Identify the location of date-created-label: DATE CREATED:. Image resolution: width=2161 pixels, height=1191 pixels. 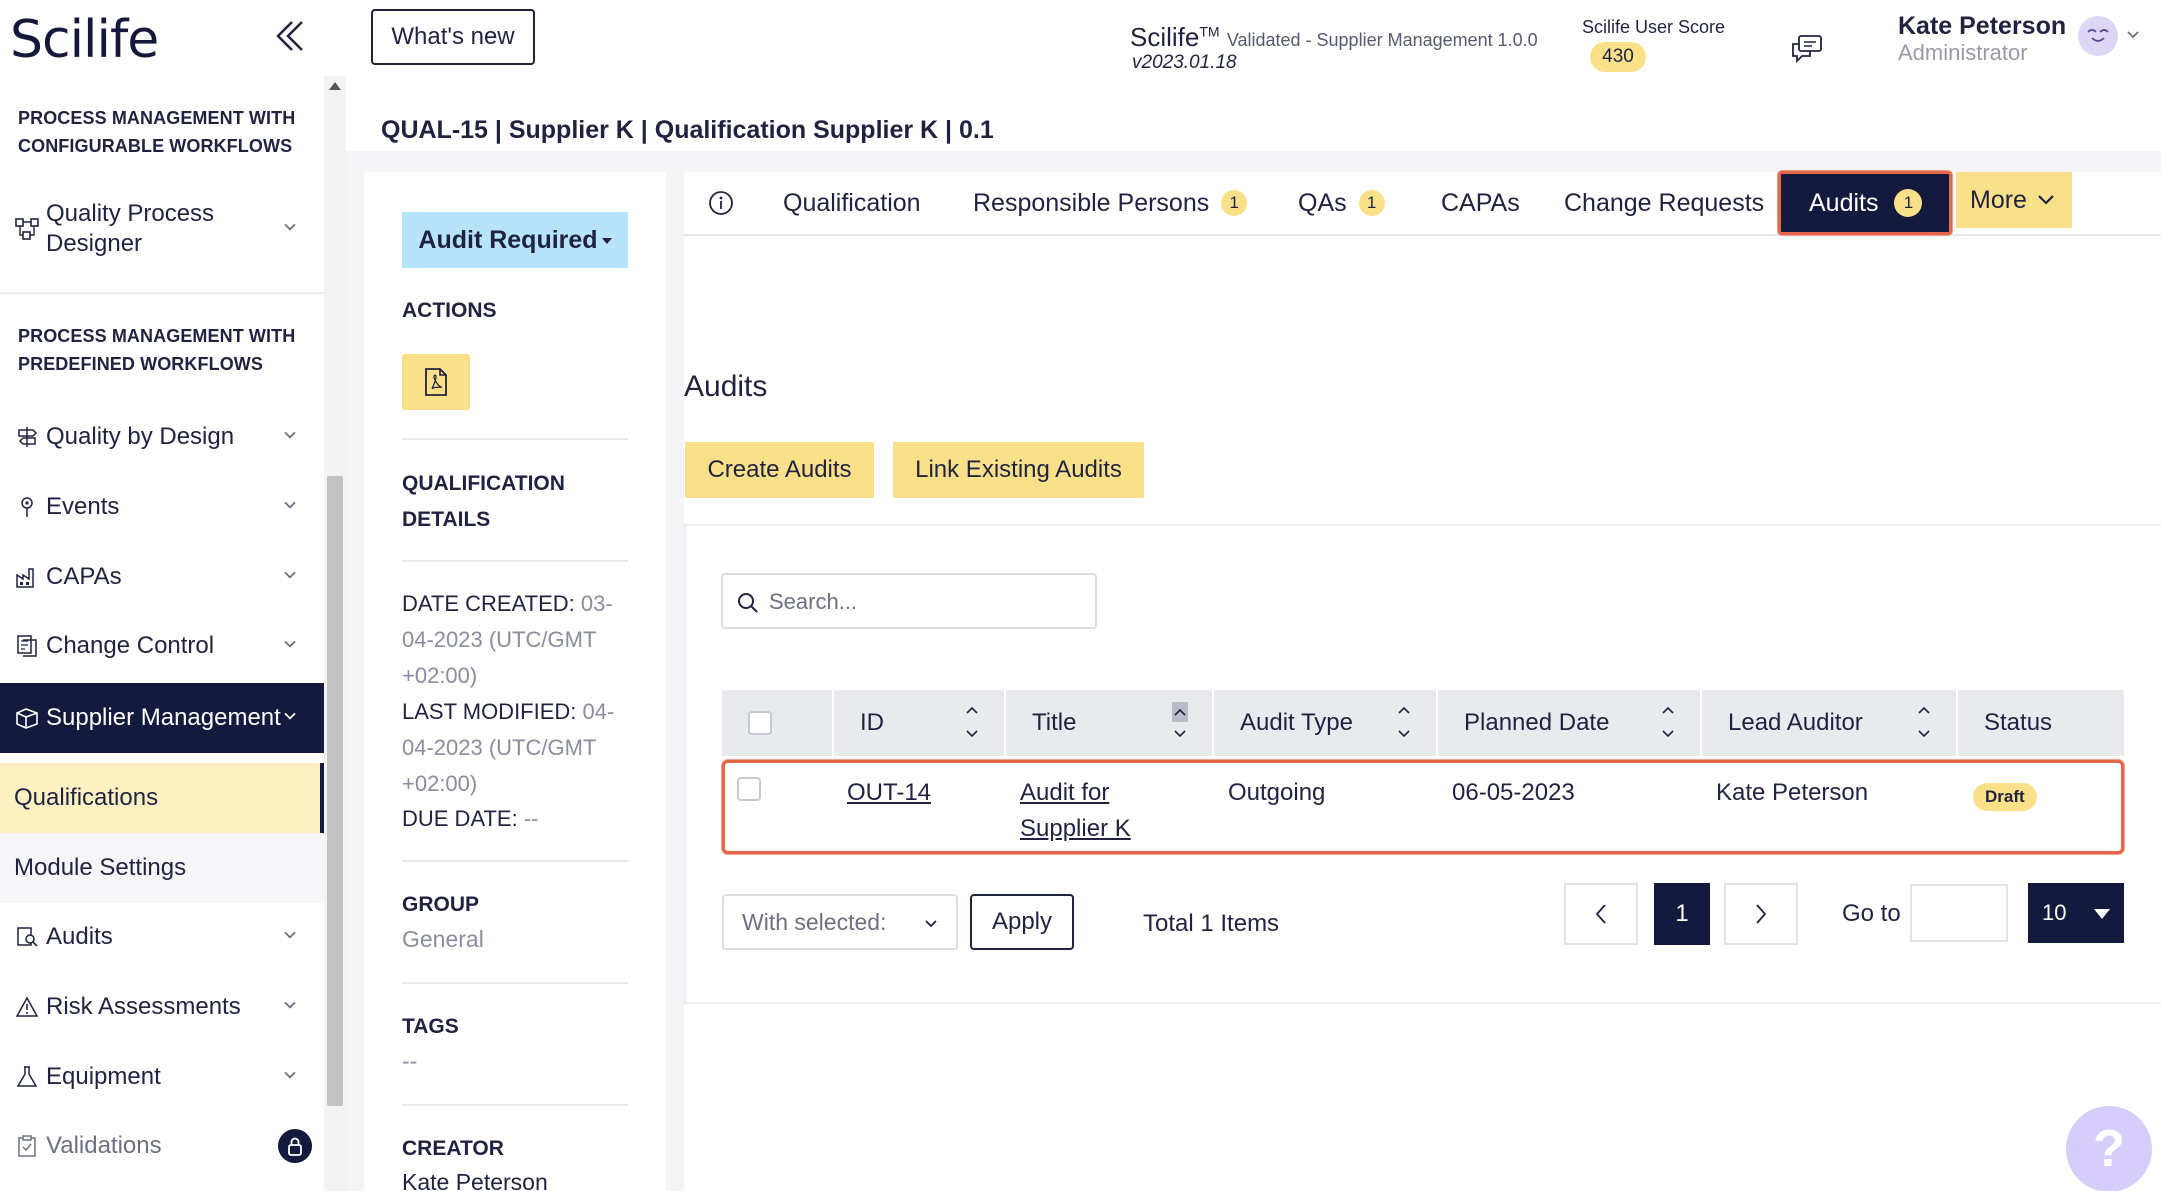
(488, 603).